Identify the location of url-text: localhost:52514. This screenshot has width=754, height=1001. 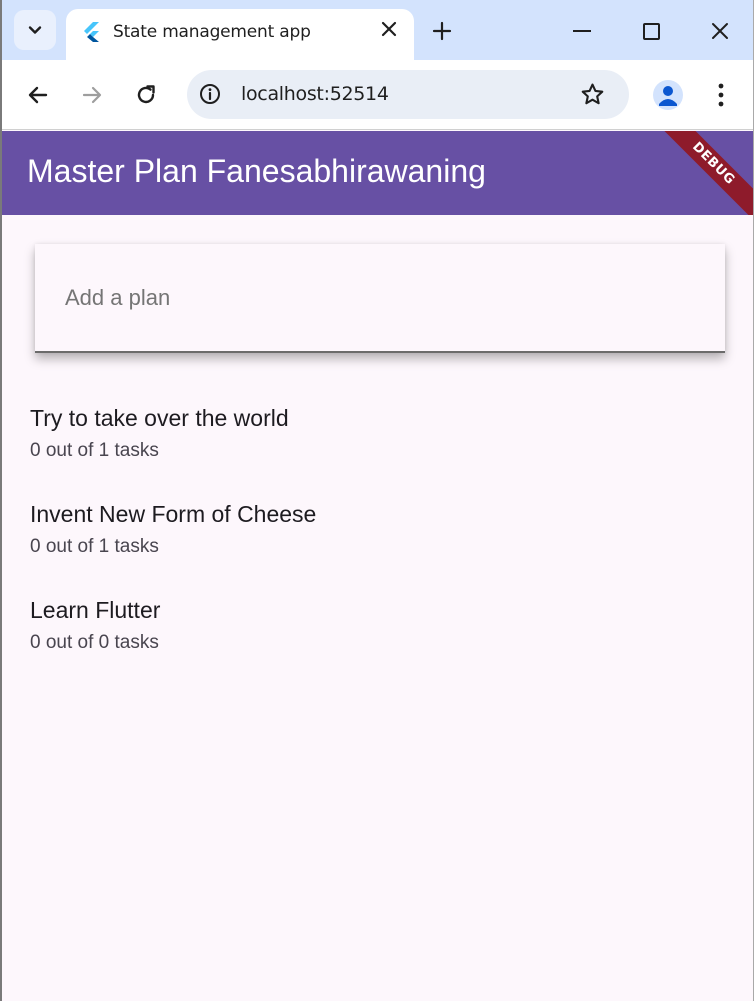
(315, 94).